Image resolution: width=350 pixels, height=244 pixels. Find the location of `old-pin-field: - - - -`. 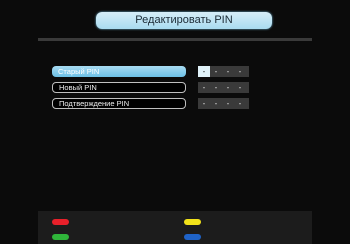

old-pin-field: - - - - is located at coordinates (223, 71).